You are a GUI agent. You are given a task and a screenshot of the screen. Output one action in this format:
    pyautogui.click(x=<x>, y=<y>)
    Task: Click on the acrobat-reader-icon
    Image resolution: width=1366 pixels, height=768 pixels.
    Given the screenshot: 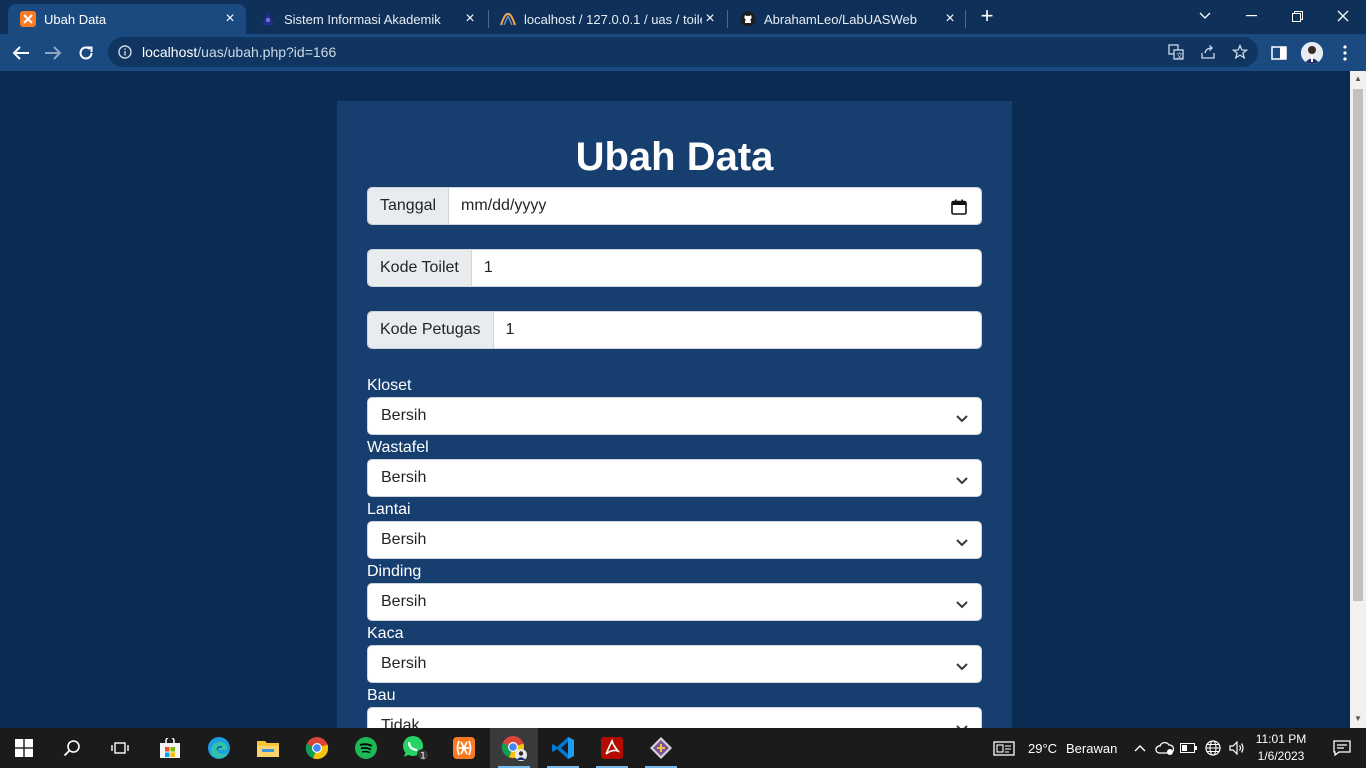 What is the action you would take?
    pyautogui.click(x=612, y=748)
    